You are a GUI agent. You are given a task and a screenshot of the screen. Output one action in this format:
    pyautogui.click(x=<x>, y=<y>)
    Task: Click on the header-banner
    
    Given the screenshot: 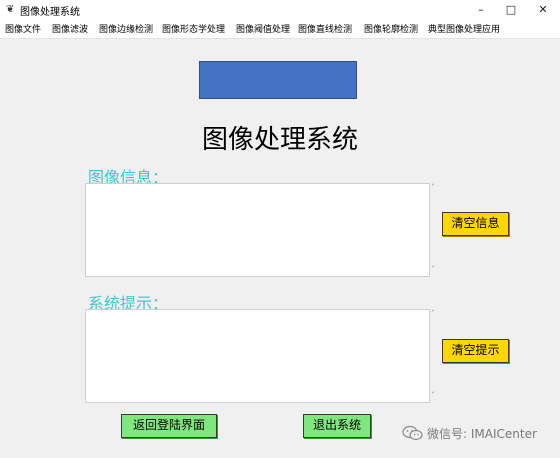 What is the action you would take?
    pyautogui.click(x=278, y=80)
    